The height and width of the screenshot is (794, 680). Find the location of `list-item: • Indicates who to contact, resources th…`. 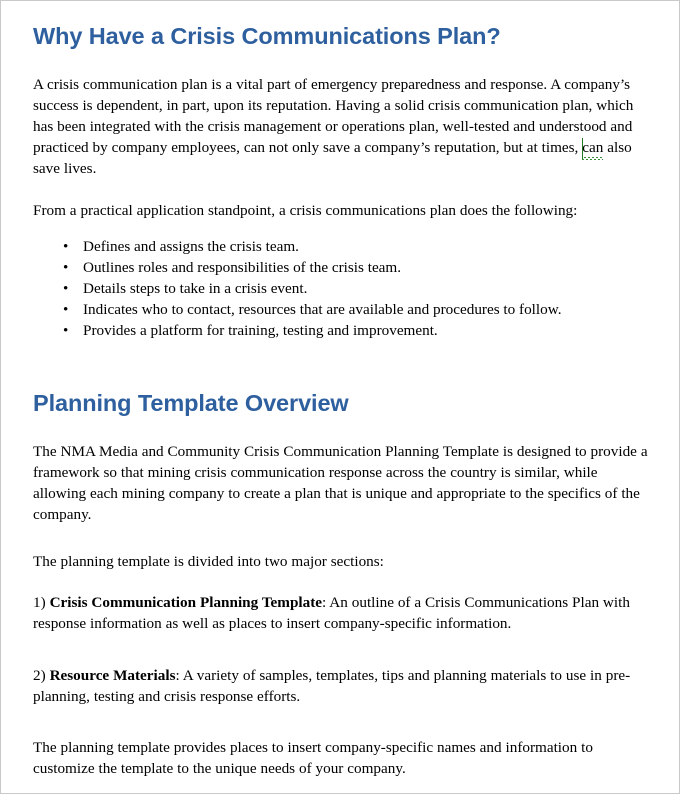

list-item: • Indicates who to contact, resources th… is located at coordinates (345, 310).